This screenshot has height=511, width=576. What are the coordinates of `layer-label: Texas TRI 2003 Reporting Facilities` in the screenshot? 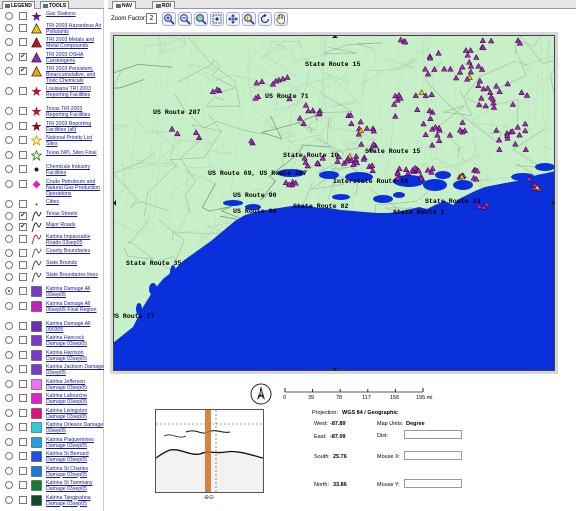 It's located at (75, 112).